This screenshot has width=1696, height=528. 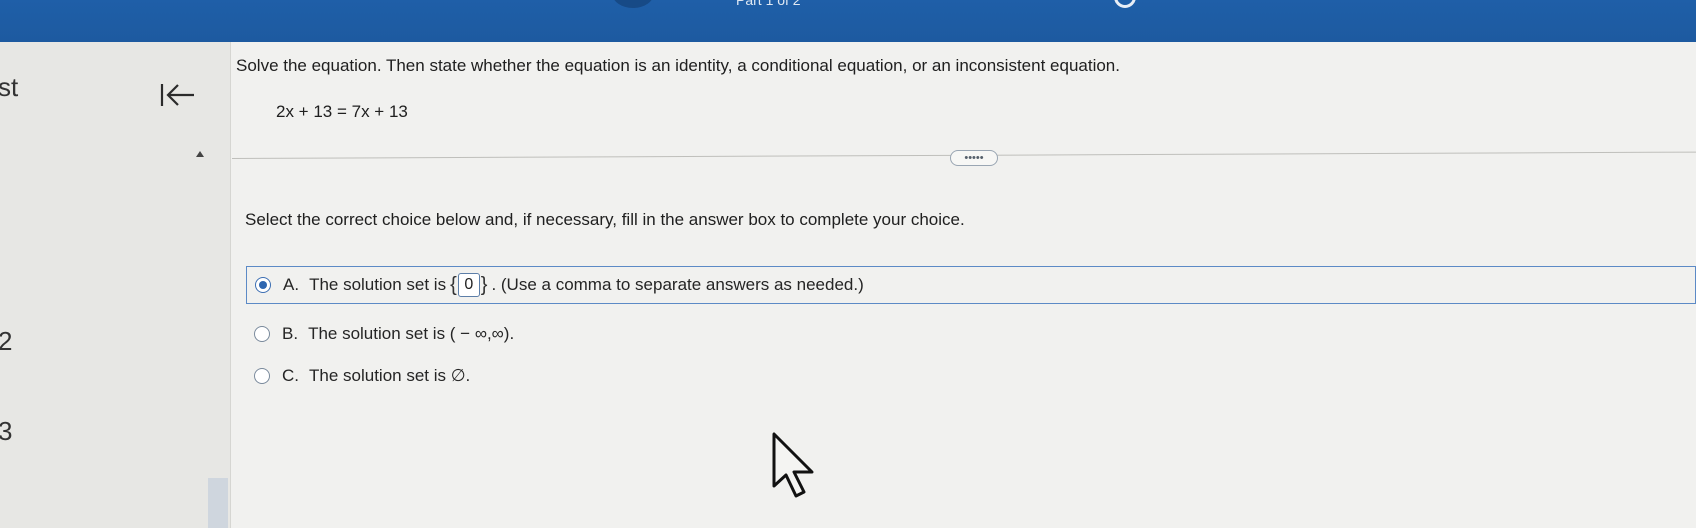 I want to click on radio-choice-a, so click(x=263, y=285).